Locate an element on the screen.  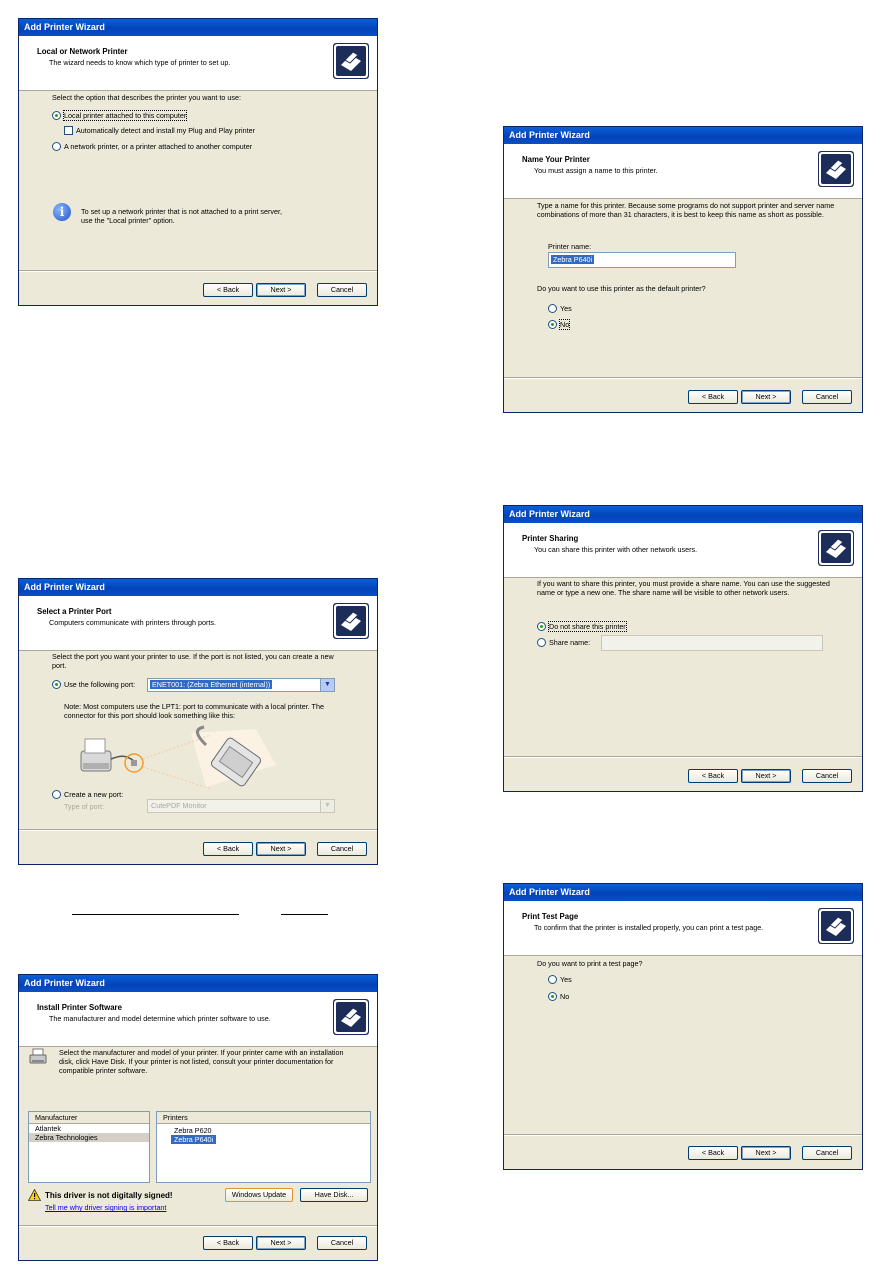
manufacturer-item: Atlantek is located at coordinates (89, 1128).